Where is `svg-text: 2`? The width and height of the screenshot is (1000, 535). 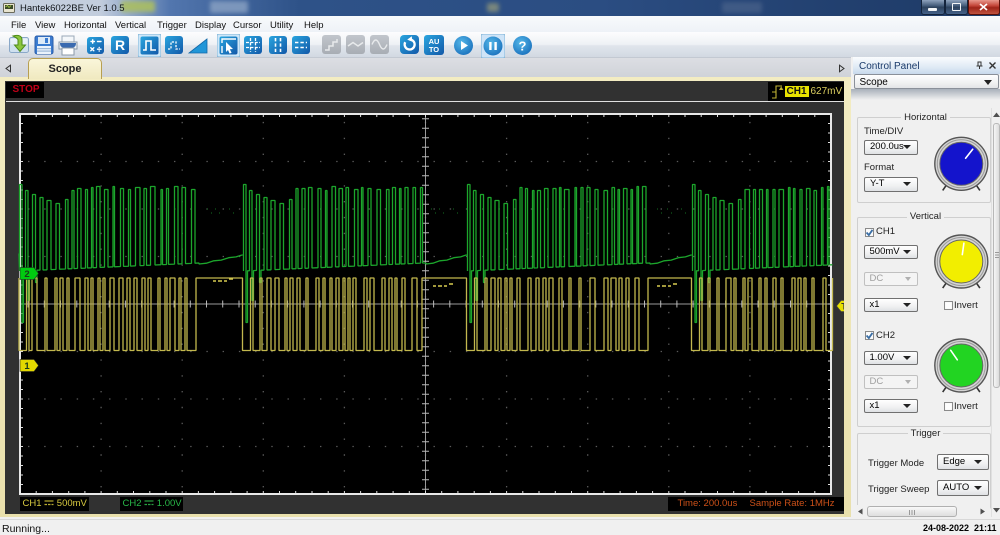
svg-text: 2 is located at coordinates (26, 274).